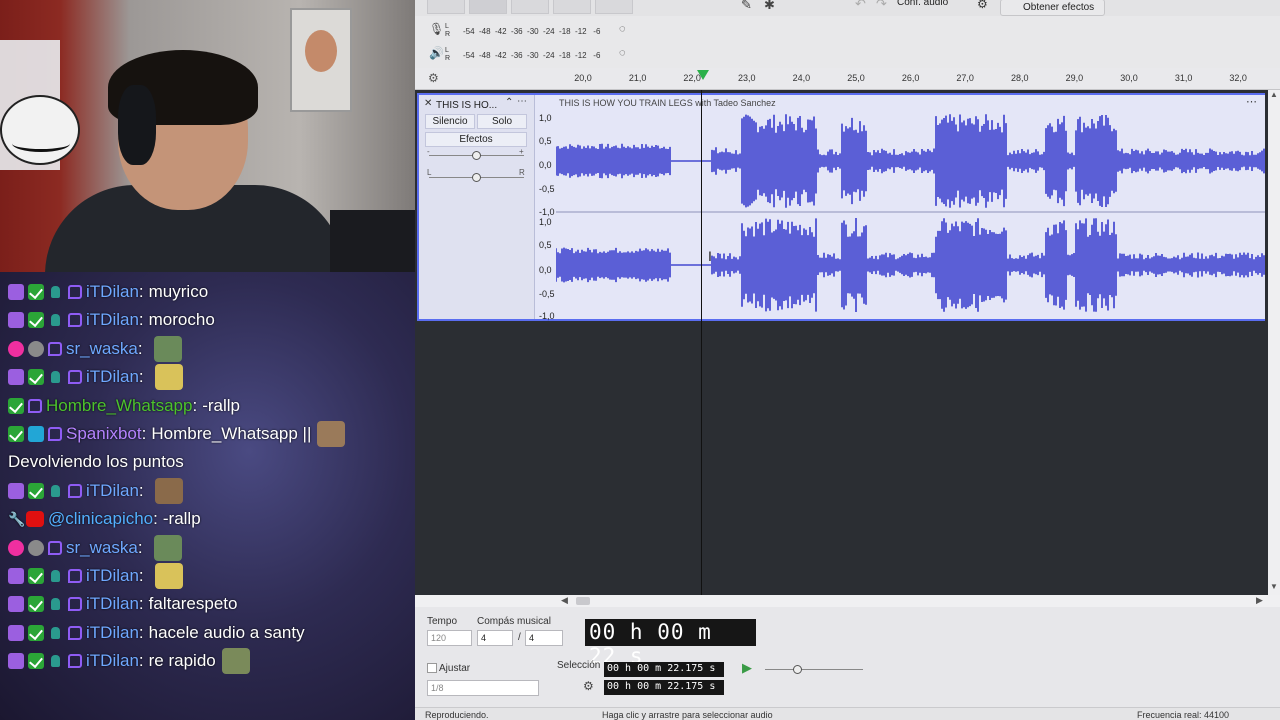  I want to click on ruler-tick-label: 32,0, so click(1238, 78).